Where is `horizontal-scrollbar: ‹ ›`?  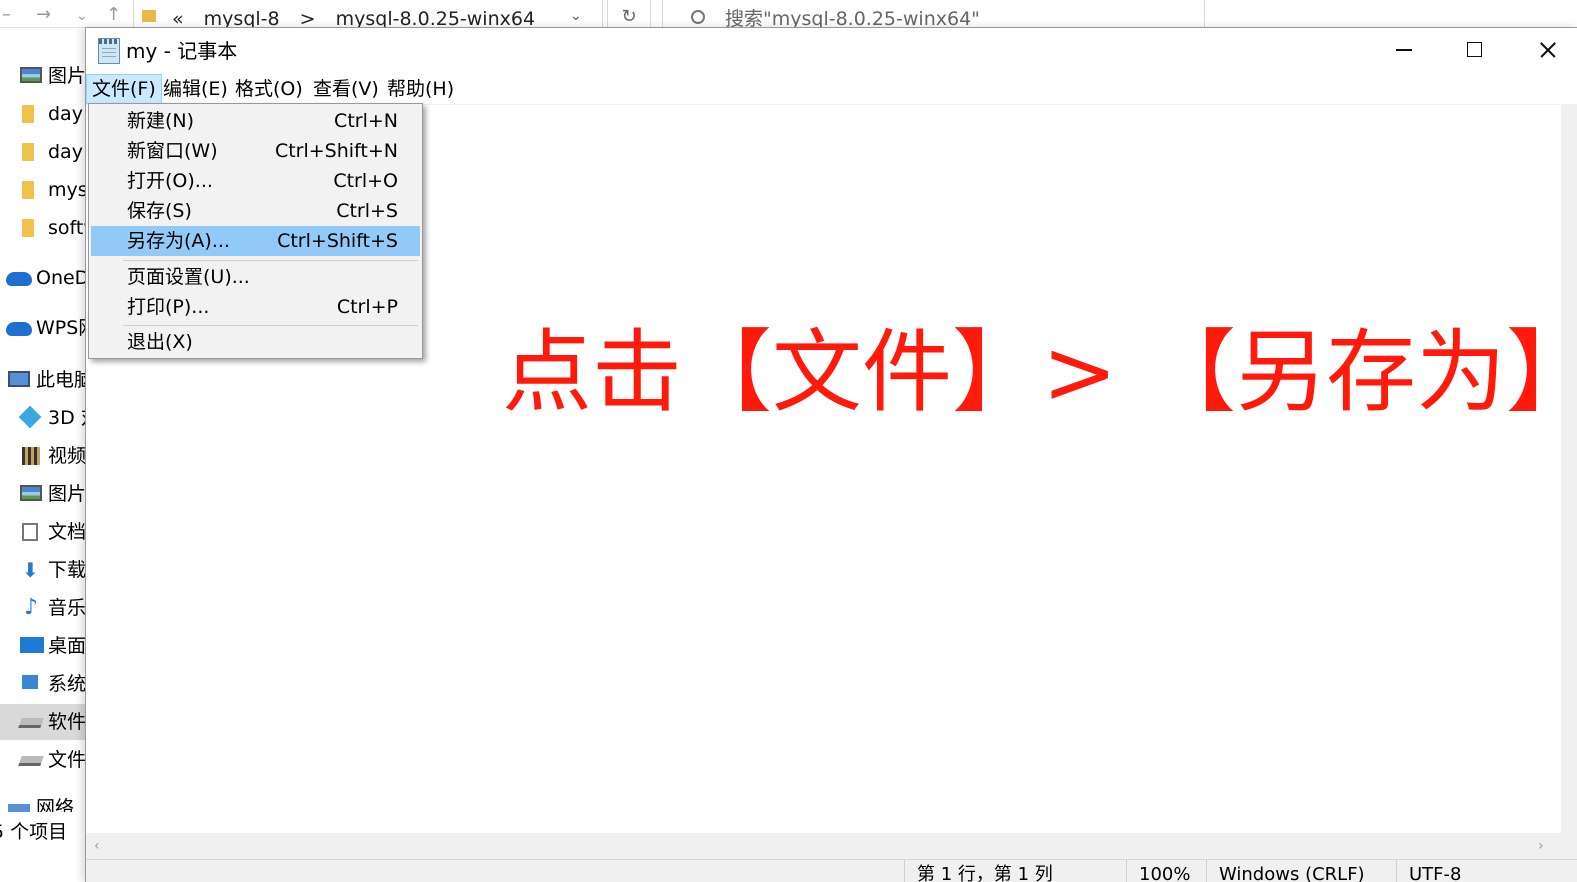 horizontal-scrollbar: ‹ › is located at coordinates (823, 846).